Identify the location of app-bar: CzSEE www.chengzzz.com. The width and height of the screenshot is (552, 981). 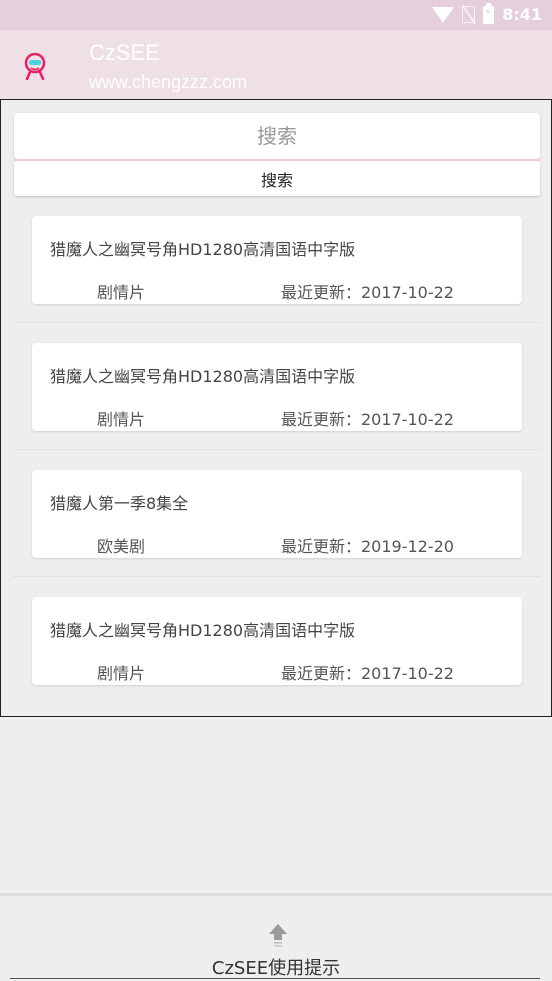
(276, 65).